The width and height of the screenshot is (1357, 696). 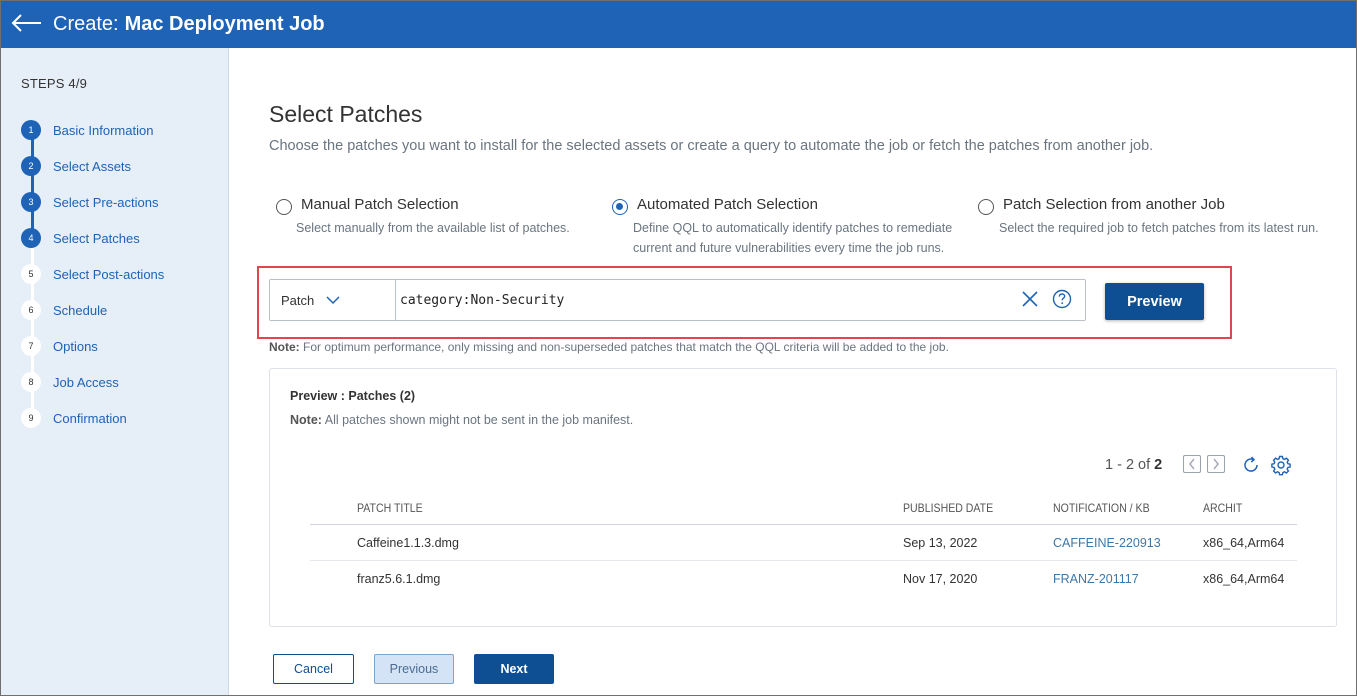 What do you see at coordinates (54, 83) in the screenshot?
I see `steps-counter: STEPS 4/9` at bounding box center [54, 83].